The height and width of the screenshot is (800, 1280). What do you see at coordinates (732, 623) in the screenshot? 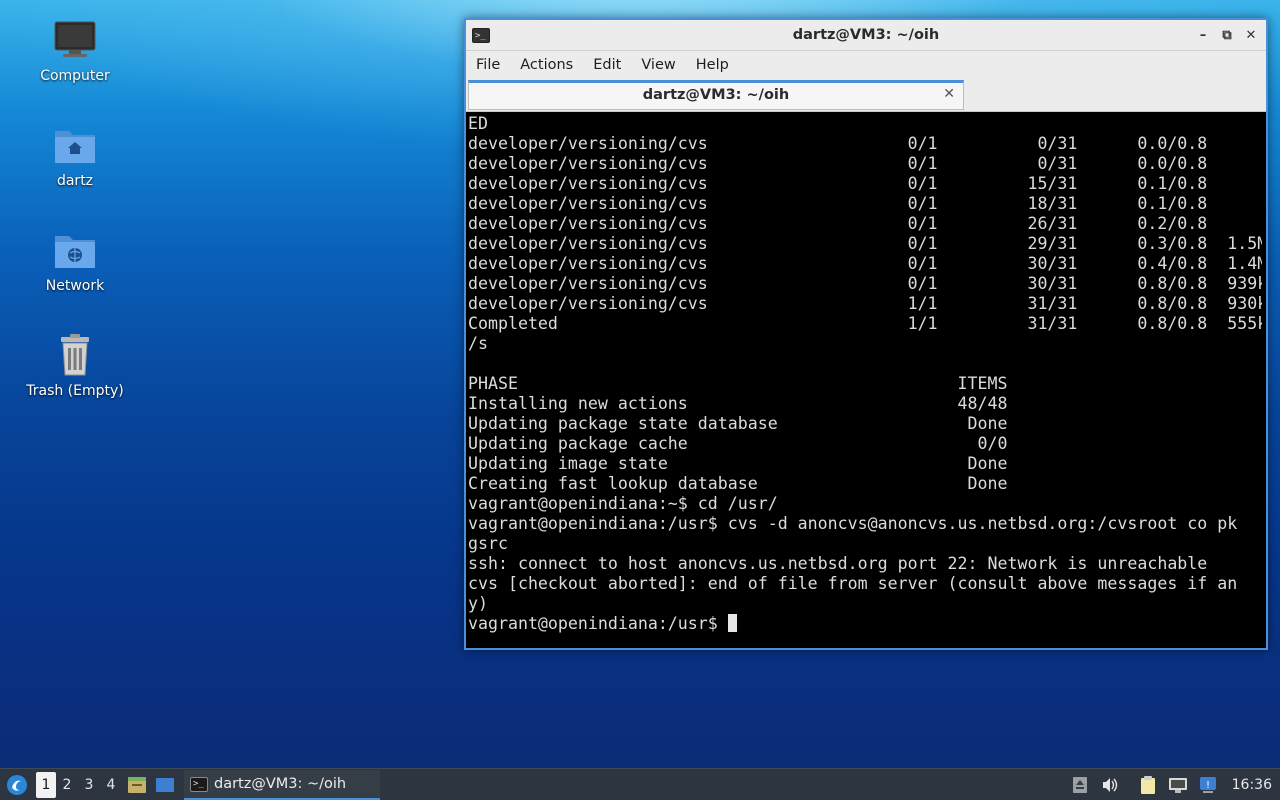
I see `terminal-cursor` at bounding box center [732, 623].